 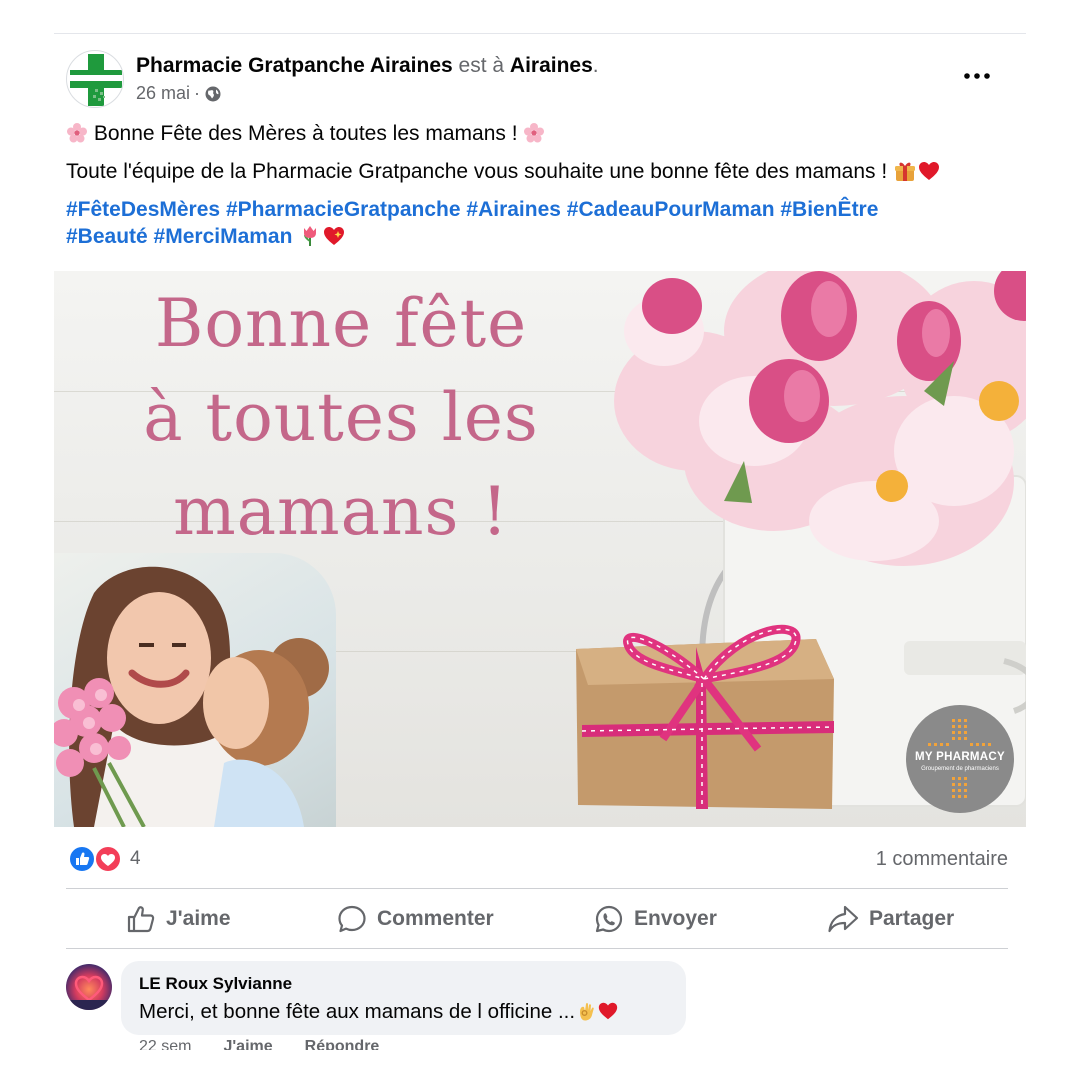 I want to click on post-date: 26 mai, so click(x=163, y=93).